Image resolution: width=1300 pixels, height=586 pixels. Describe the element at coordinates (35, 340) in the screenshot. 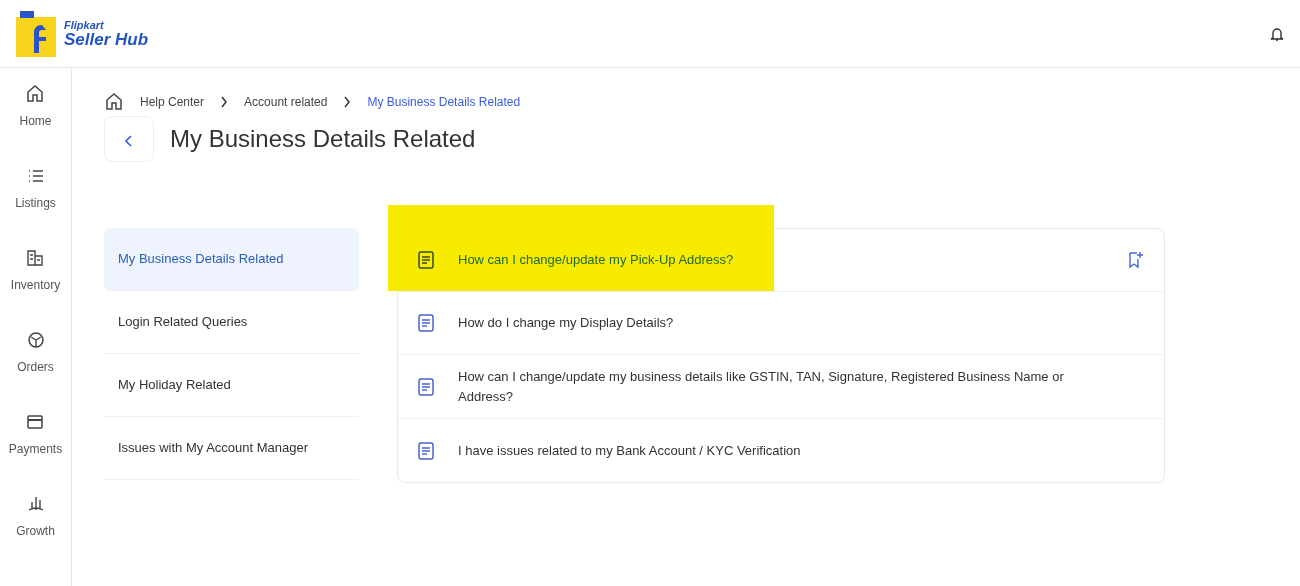

I see `box-icon` at that location.